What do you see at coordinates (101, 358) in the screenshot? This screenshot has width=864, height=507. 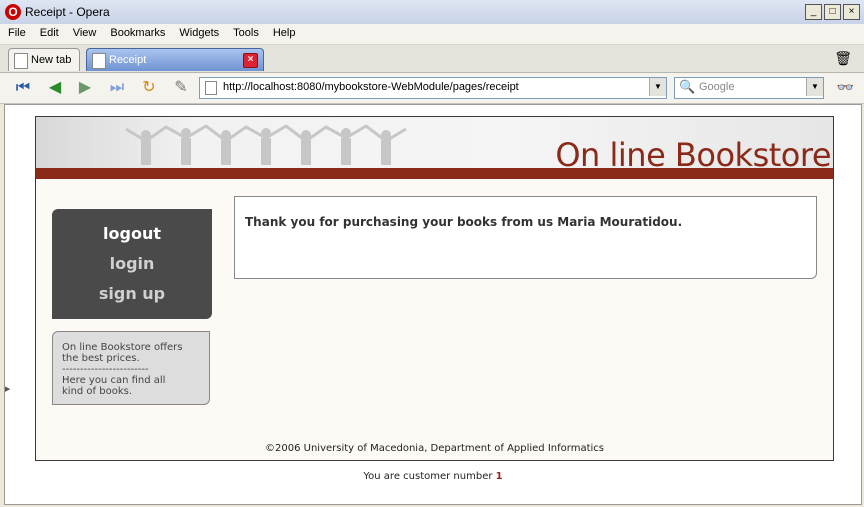 I see `promo-line: the best prices.` at bounding box center [101, 358].